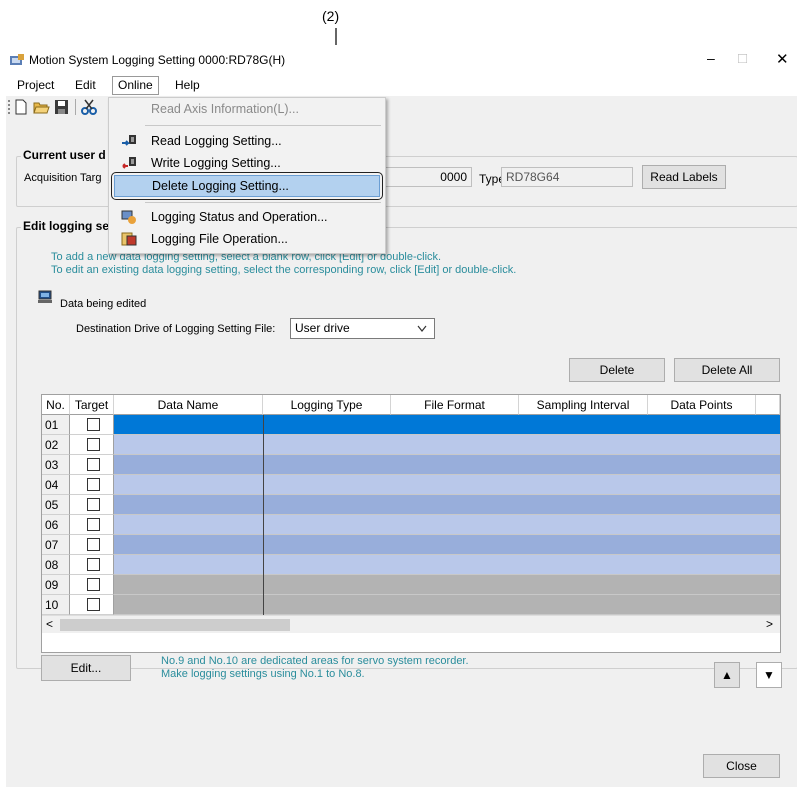  What do you see at coordinates (63, 178) in the screenshot?
I see `acquisition-target-label: Acquisition Targ` at bounding box center [63, 178].